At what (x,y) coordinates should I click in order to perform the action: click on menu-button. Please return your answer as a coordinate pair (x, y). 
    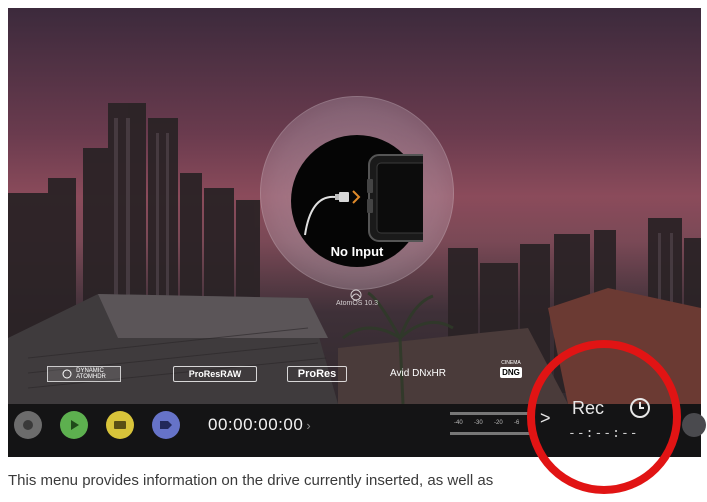
    Looking at the image, I should click on (694, 425).